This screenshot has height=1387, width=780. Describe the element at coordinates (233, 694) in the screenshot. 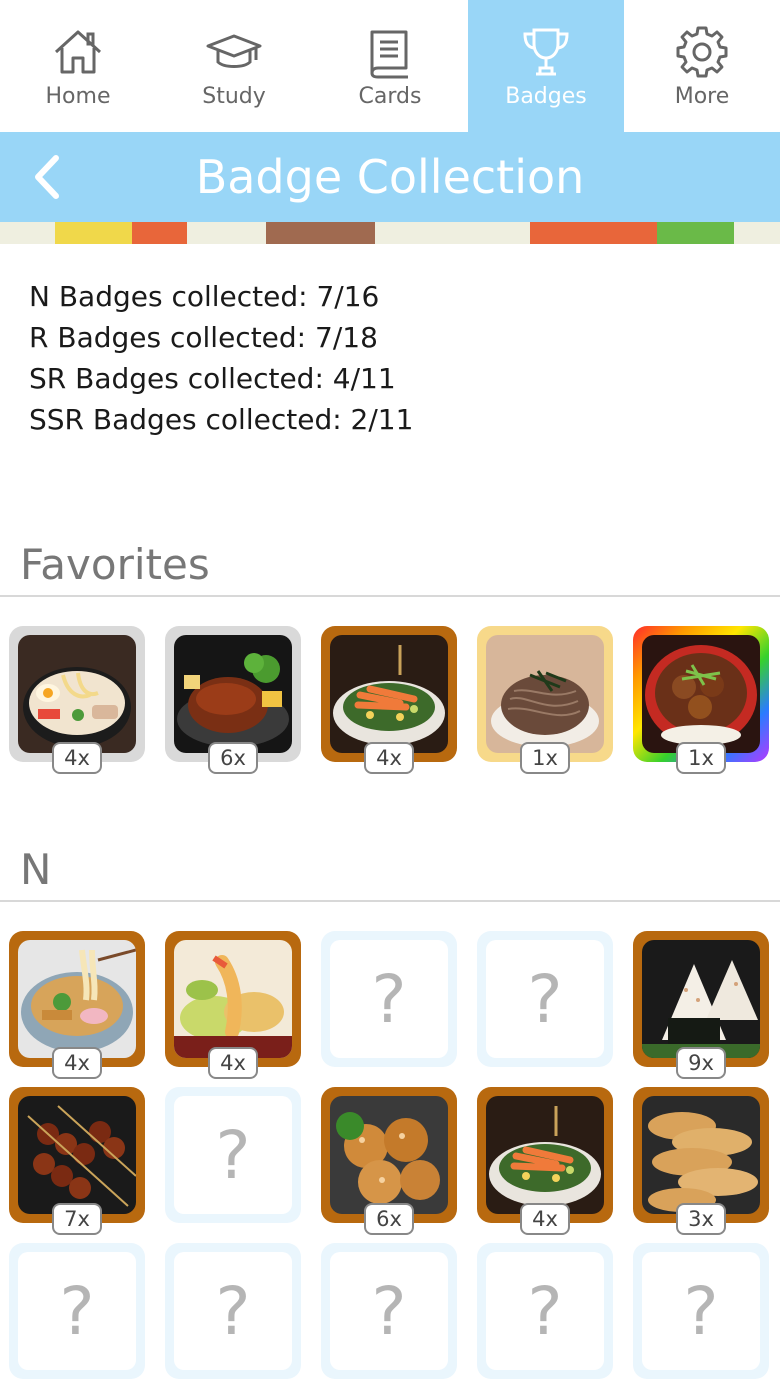

I see `hamburg-steak-image` at that location.